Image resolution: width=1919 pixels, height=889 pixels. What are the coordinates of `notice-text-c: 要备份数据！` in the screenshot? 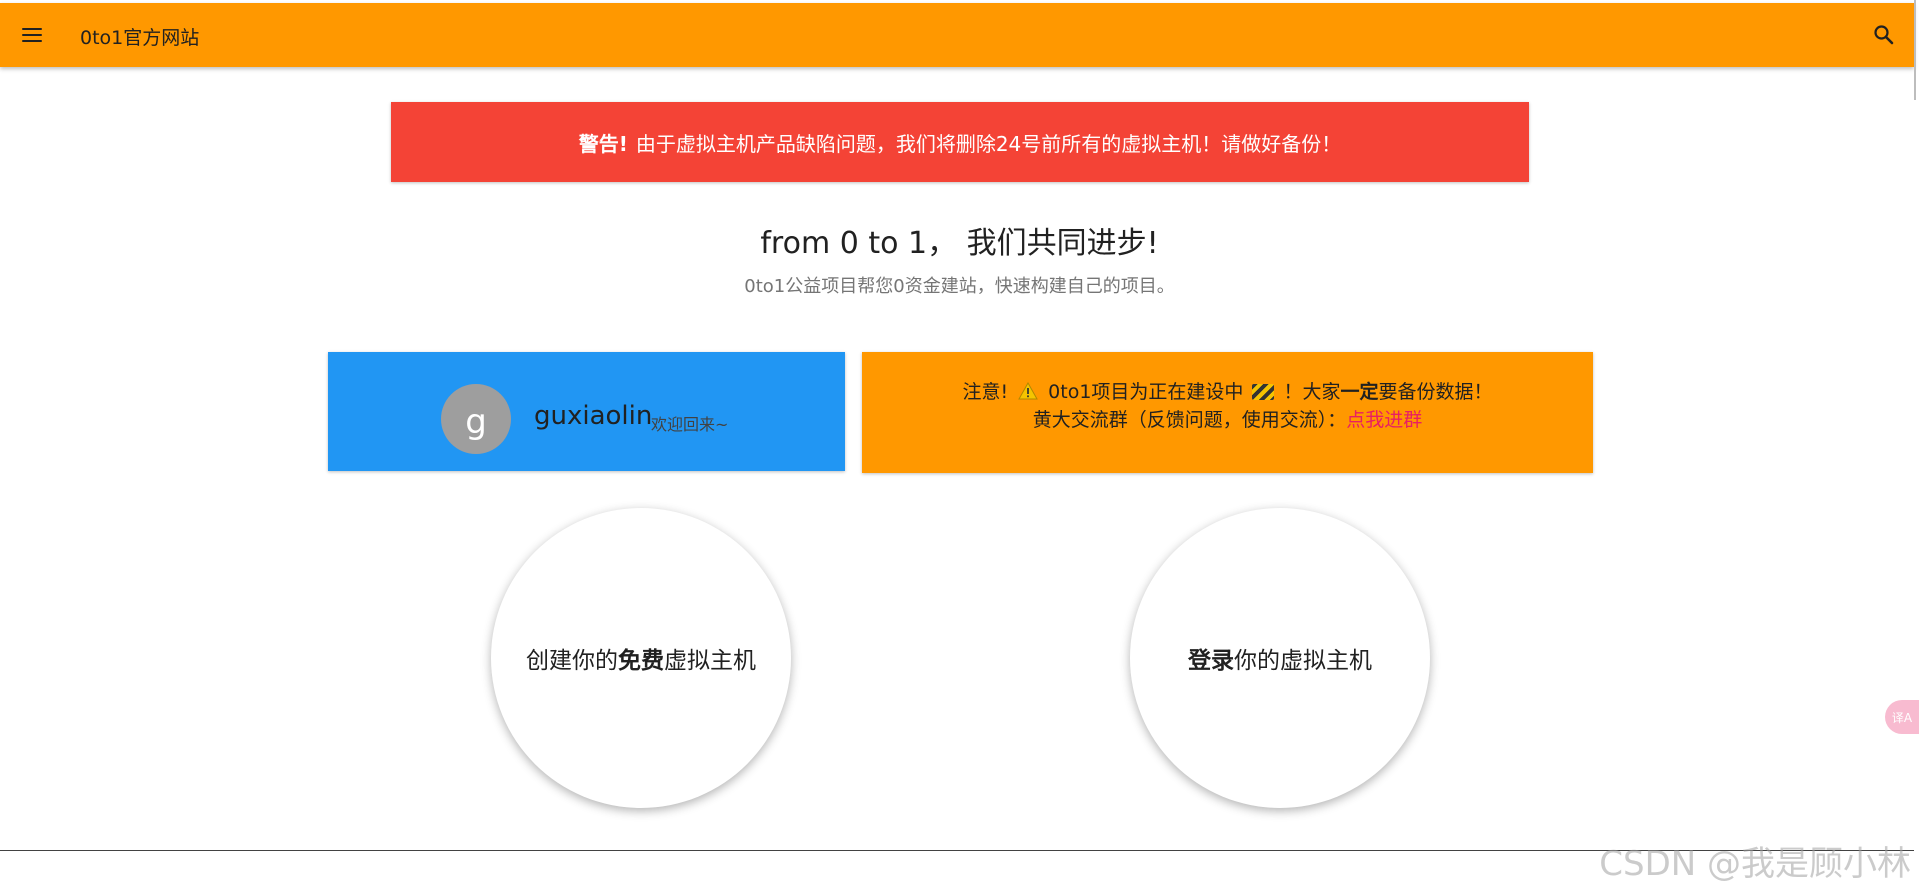 It's located at (1435, 391).